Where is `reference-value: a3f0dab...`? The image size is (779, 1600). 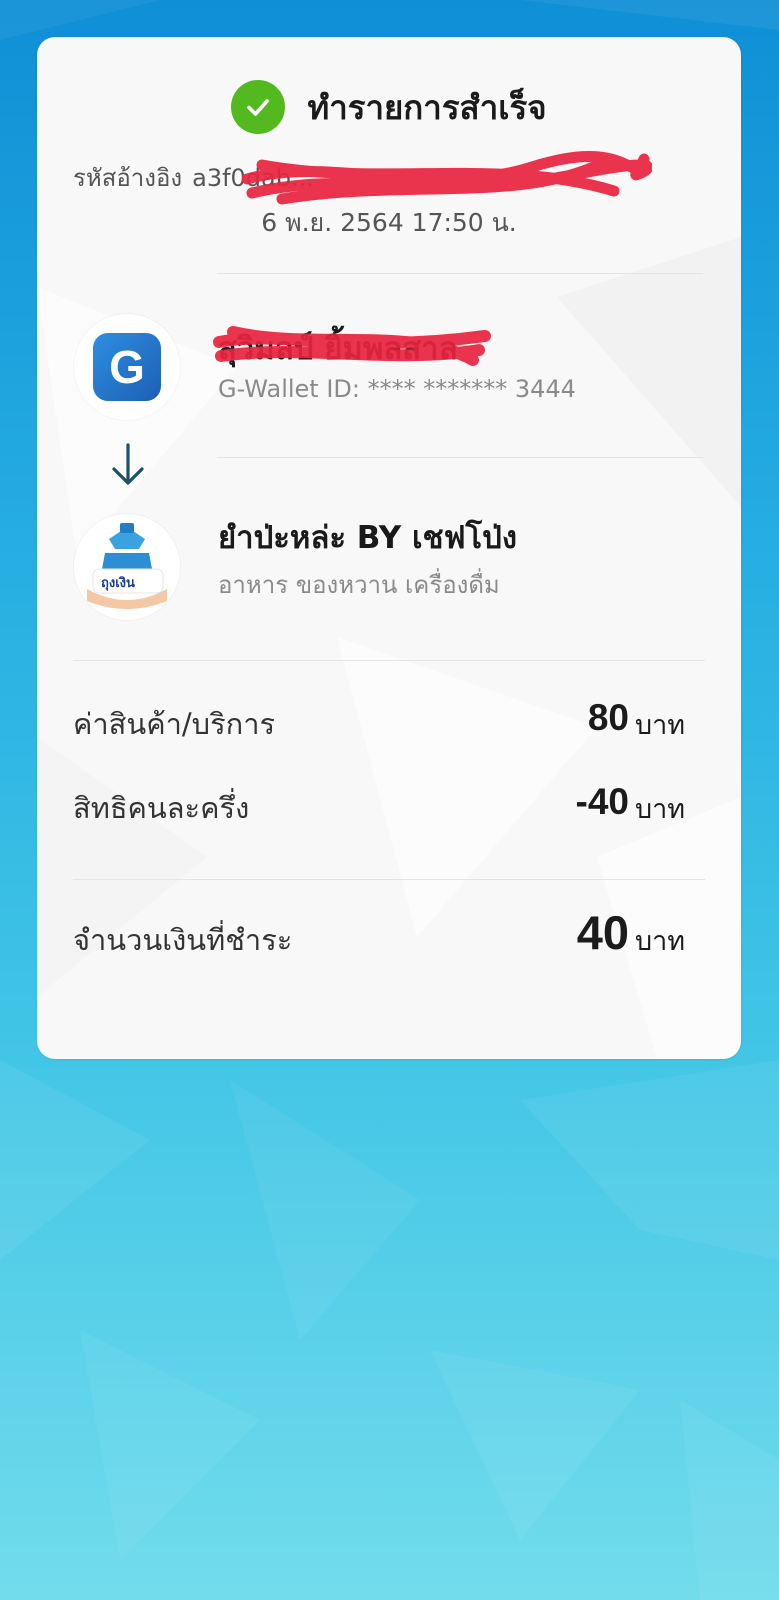
reference-value: a3f0dab... is located at coordinates (253, 178).